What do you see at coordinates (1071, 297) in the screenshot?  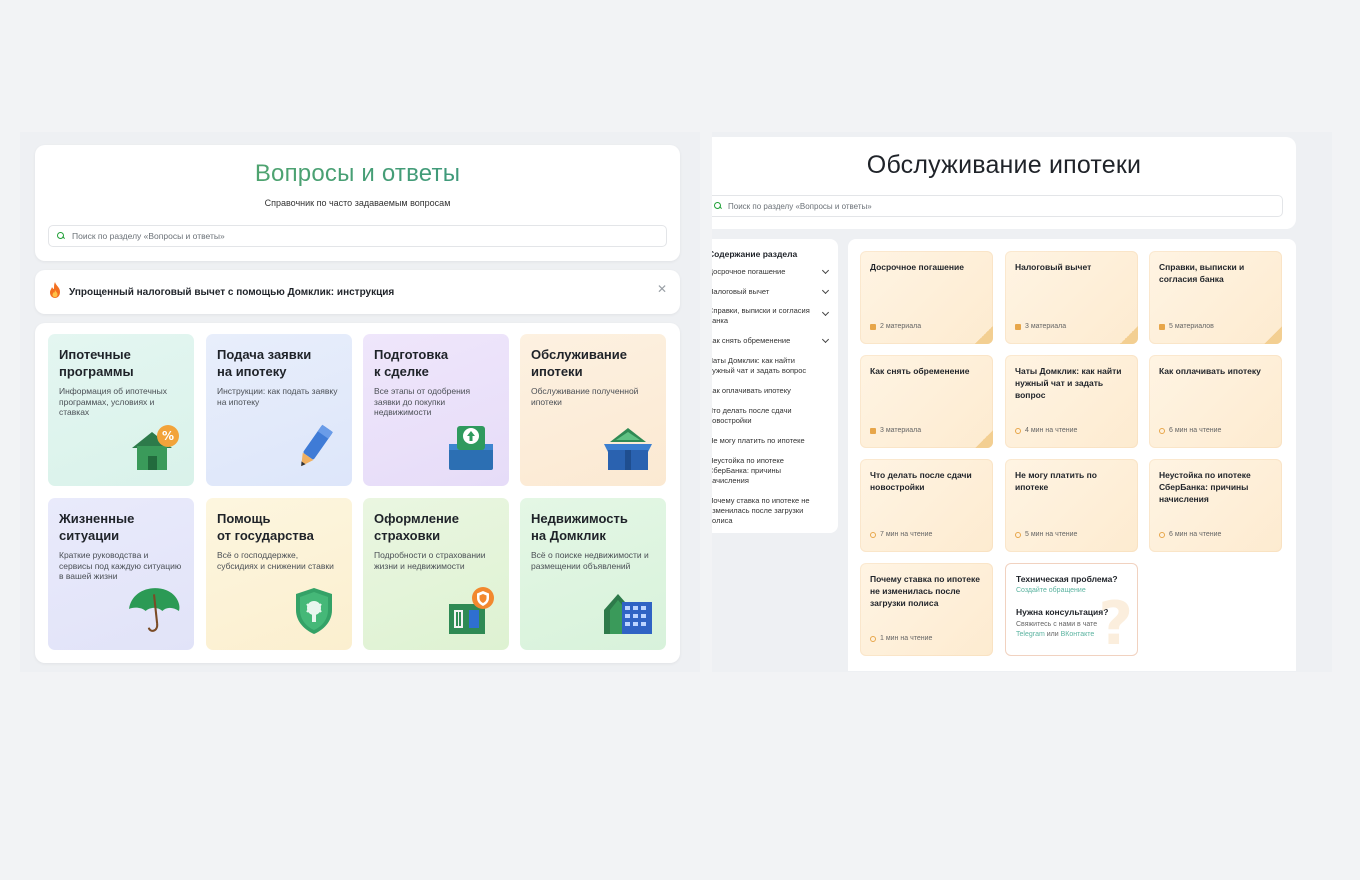 I see `topic-card: Налоговый вычет 3 материала` at bounding box center [1071, 297].